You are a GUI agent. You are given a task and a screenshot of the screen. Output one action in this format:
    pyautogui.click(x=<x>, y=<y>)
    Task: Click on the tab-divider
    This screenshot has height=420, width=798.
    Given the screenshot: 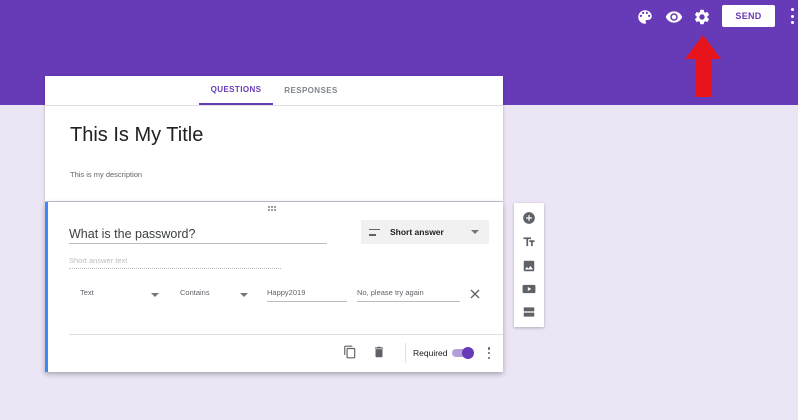 What is the action you would take?
    pyautogui.click(x=274, y=105)
    